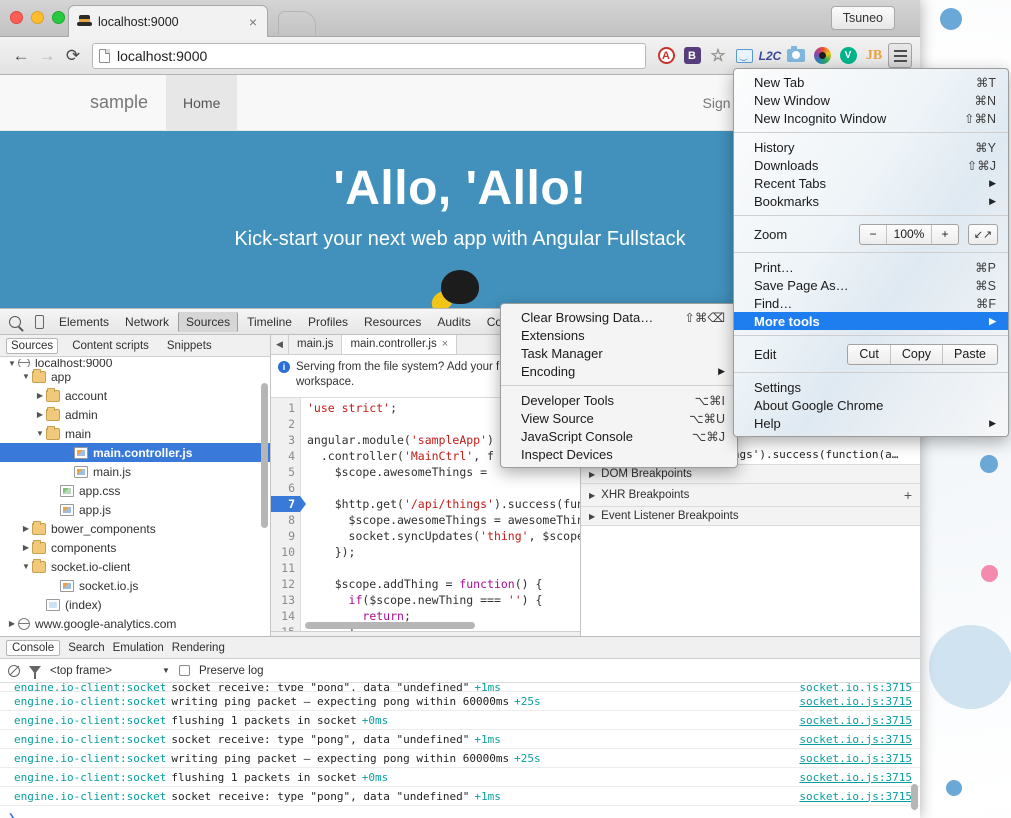 This screenshot has width=1011, height=818. I want to click on menu-item-new-window: New Window ⌘N, so click(871, 100).